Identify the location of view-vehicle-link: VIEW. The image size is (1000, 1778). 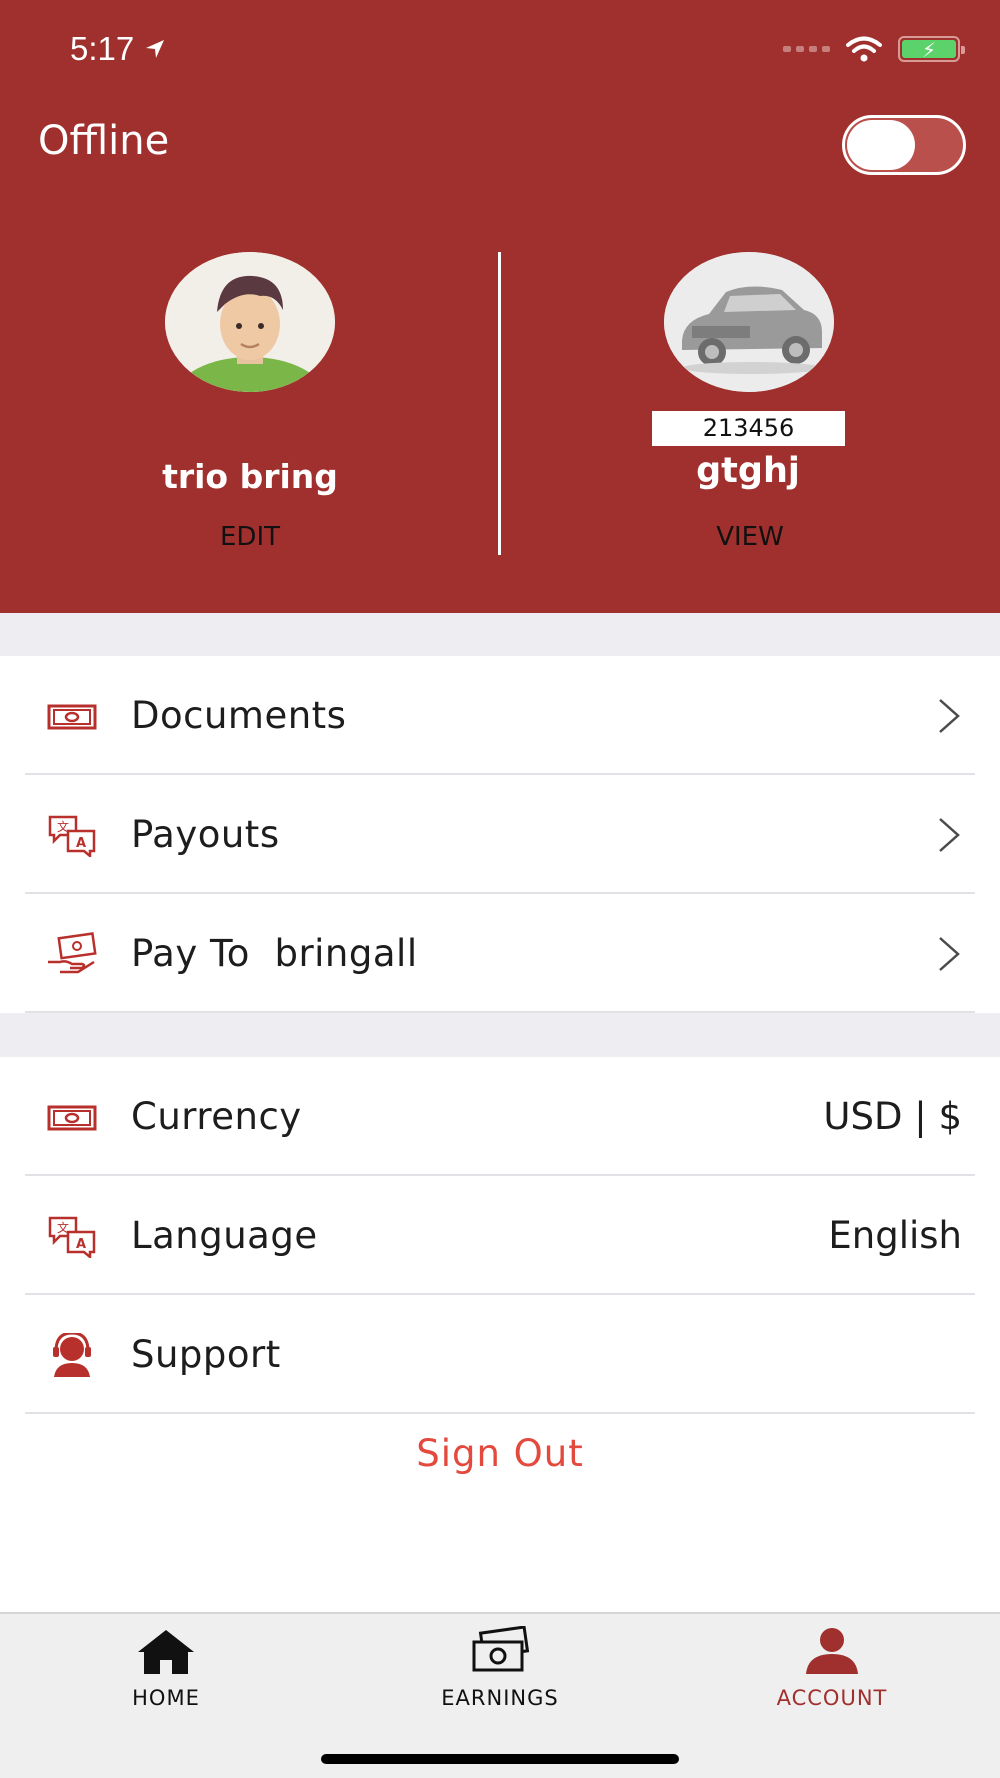
(750, 537).